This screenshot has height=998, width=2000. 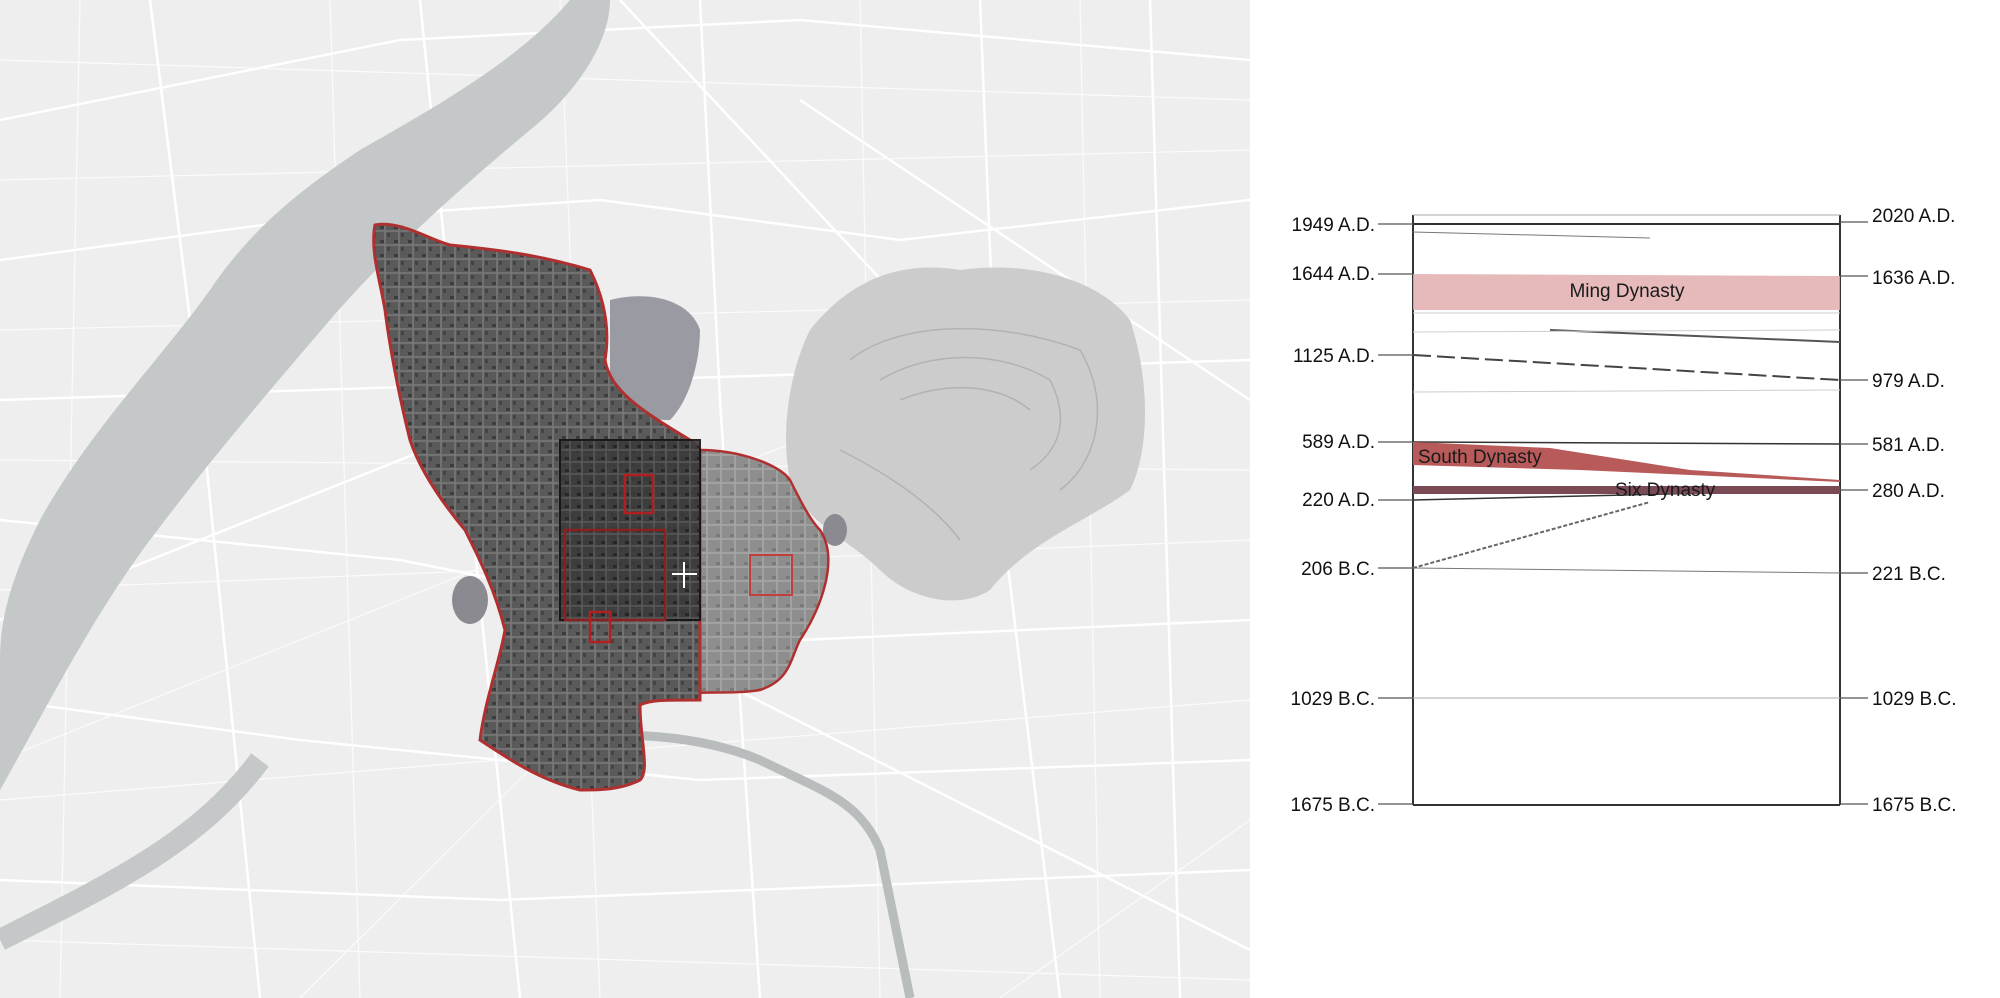 I want to click on six-dynasty-label: Six Dynasty, so click(x=1665, y=490).